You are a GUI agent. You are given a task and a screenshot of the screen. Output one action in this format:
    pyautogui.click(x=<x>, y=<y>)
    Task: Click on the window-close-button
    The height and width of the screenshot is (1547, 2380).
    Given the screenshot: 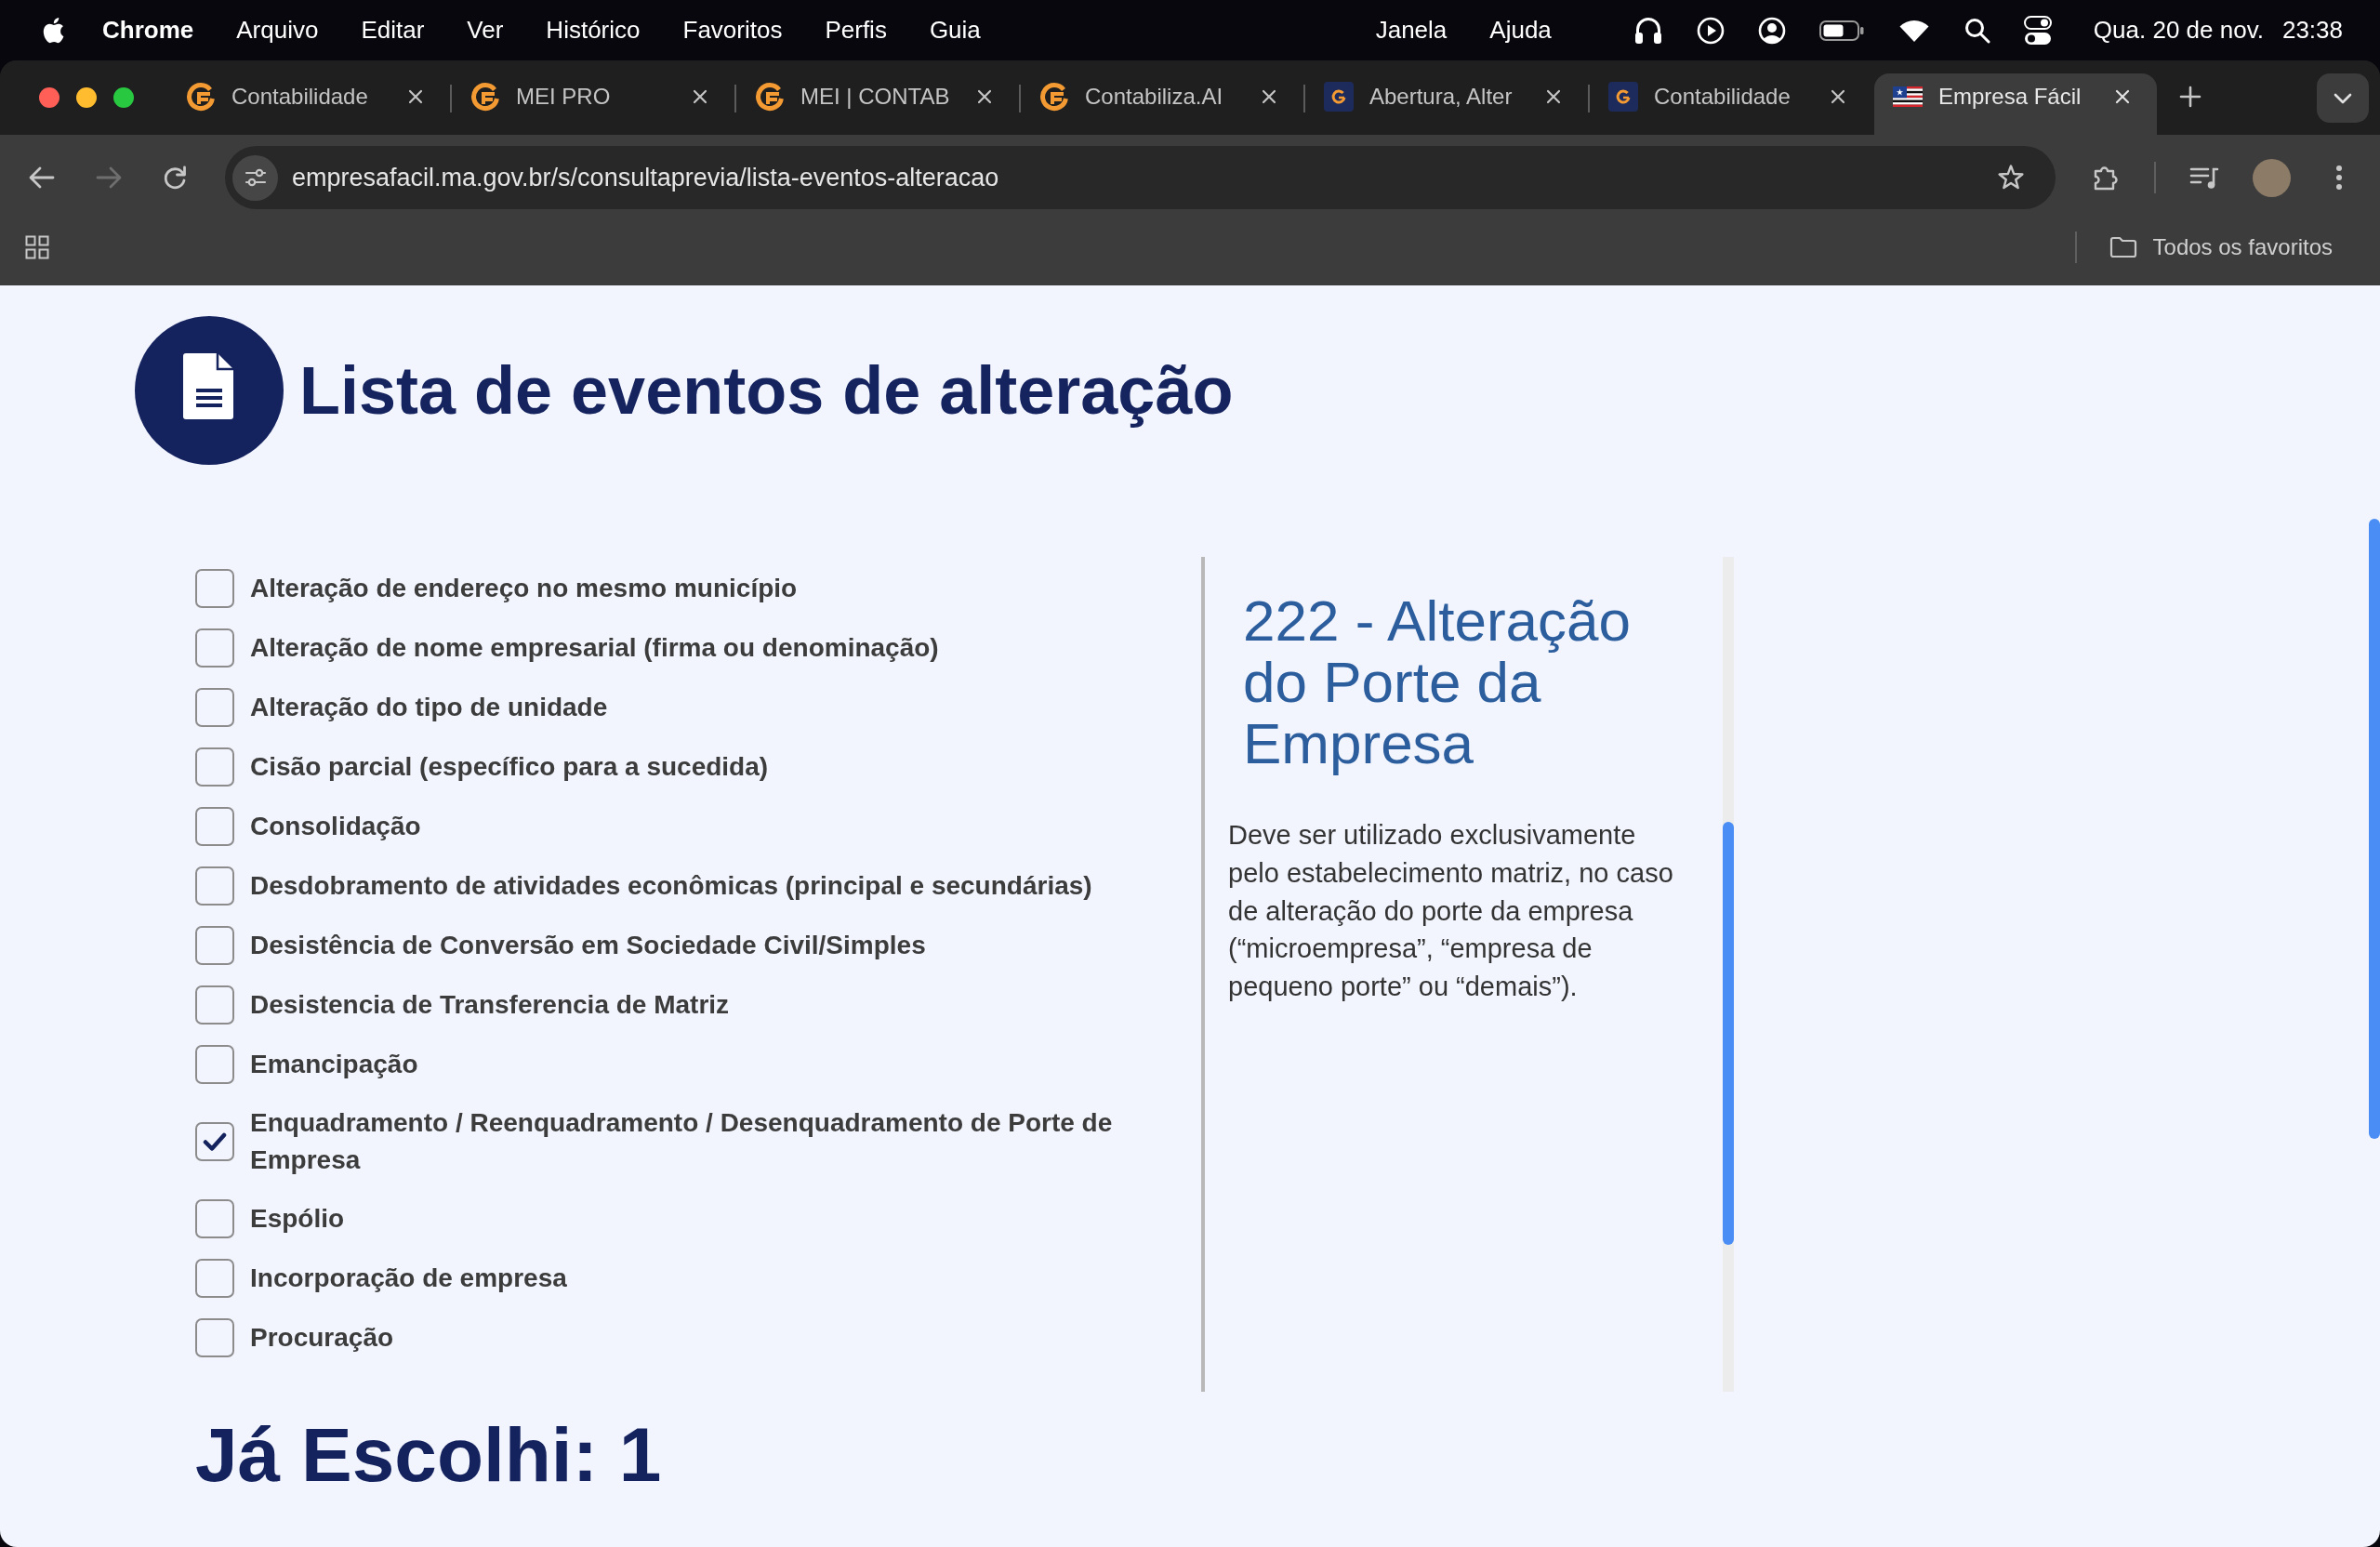 What is the action you would take?
    pyautogui.click(x=49, y=97)
    